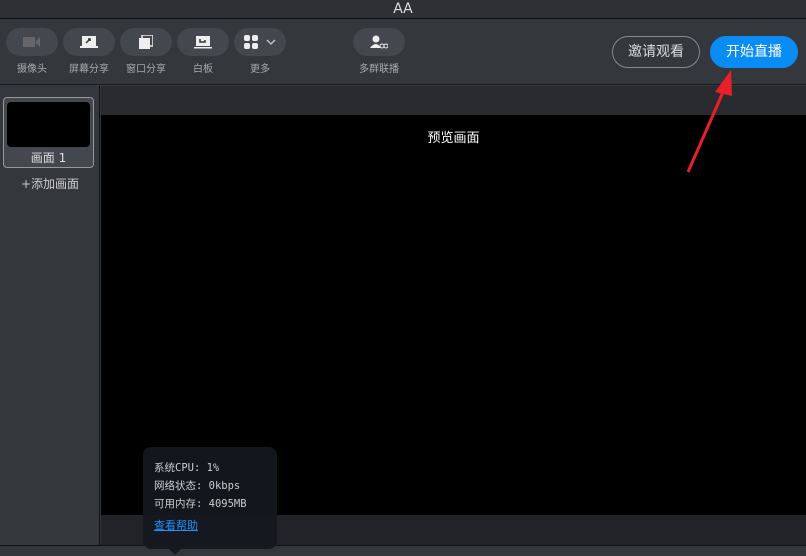 The width and height of the screenshot is (806, 556). I want to click on cpu-stat: 系统CPU: 1%, so click(187, 468).